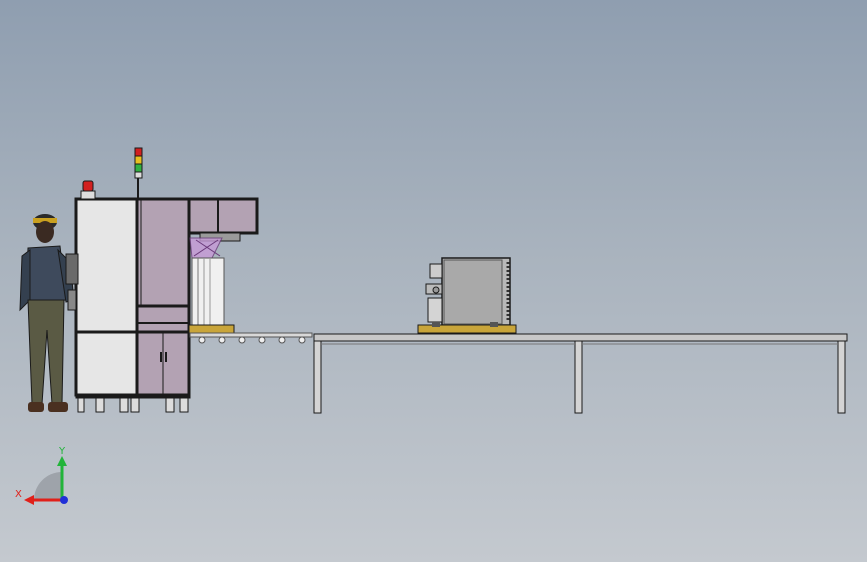  I want to click on z-axis-dot, so click(64, 500).